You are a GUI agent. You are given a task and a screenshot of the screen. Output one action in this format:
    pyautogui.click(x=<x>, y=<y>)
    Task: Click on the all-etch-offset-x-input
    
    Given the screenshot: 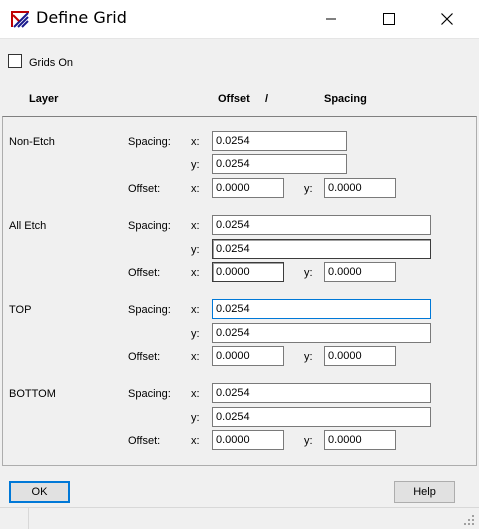 What is the action you would take?
    pyautogui.click(x=248, y=272)
    